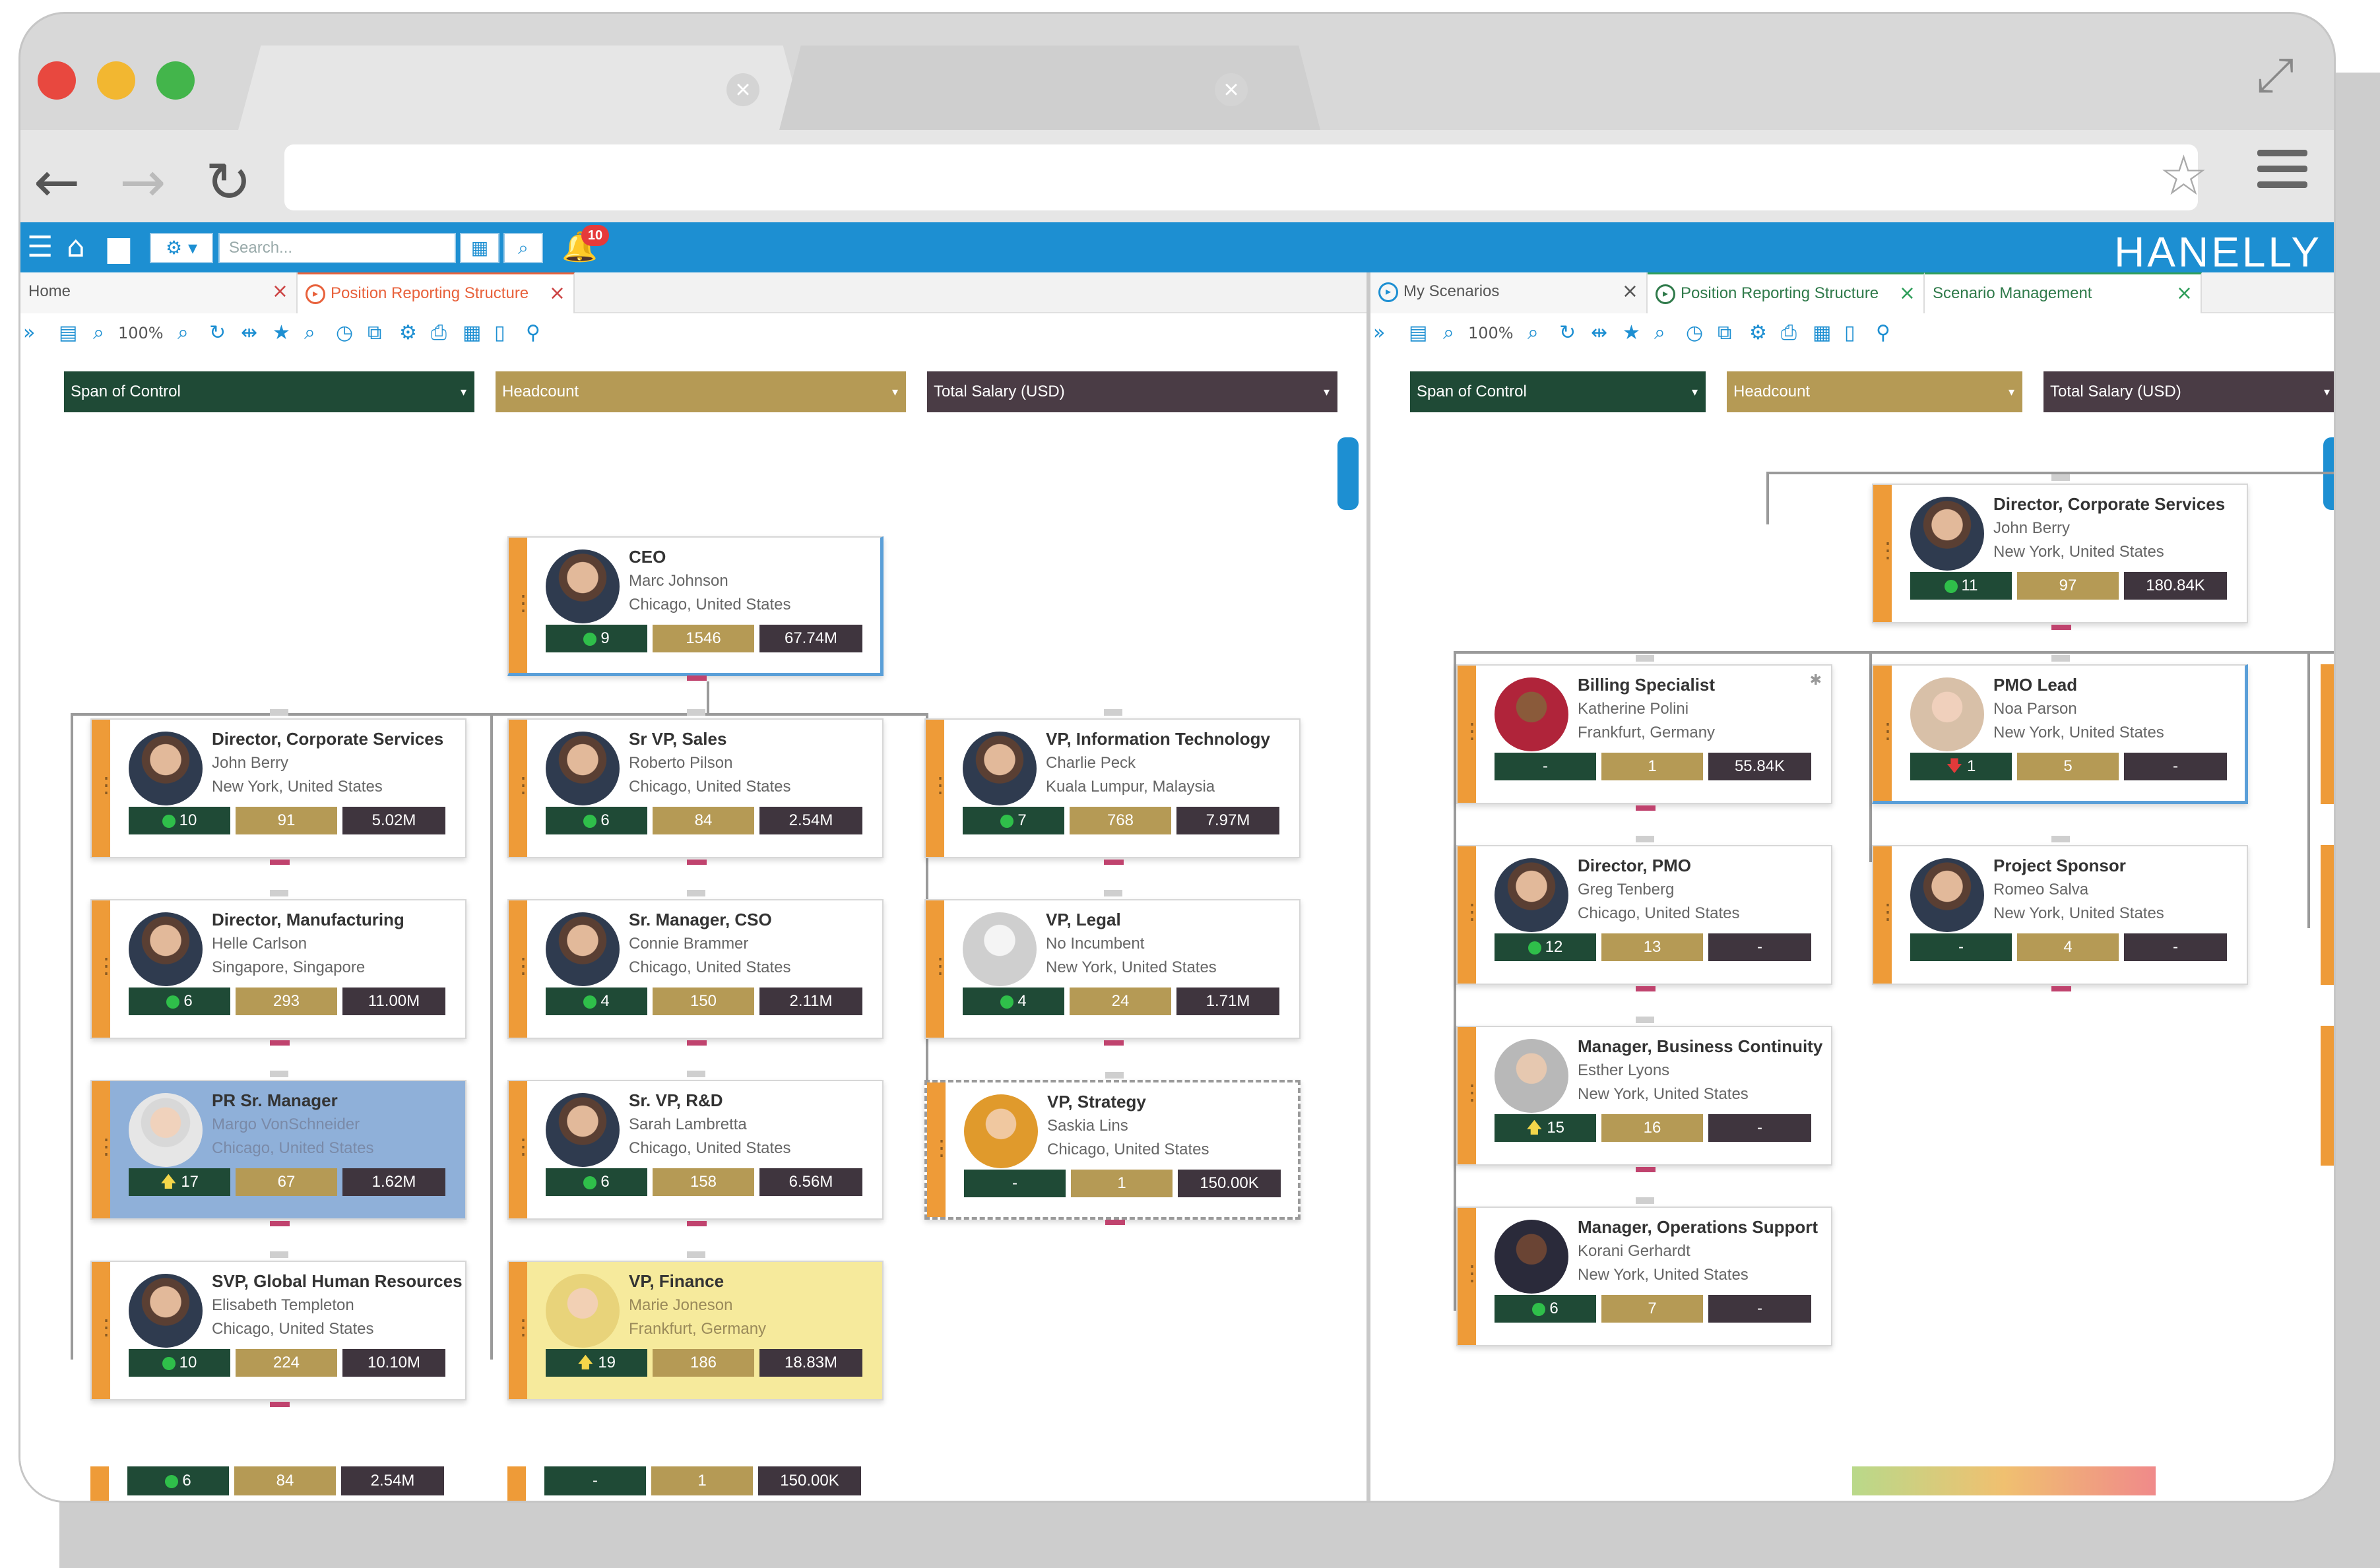 The height and width of the screenshot is (1568, 2380). I want to click on calendar-icon: ▦, so click(479, 248).